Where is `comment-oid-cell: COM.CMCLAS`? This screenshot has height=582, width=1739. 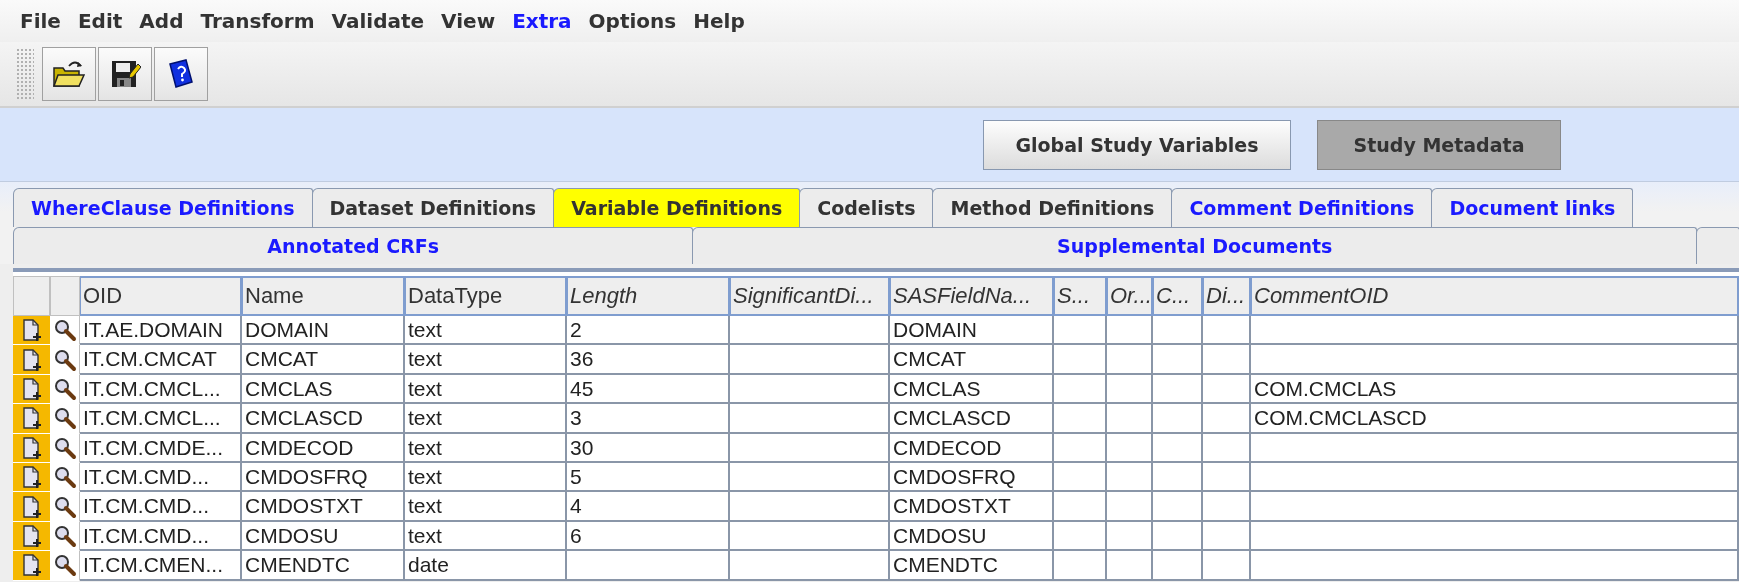 comment-oid-cell: COM.CMCLAS is located at coordinates (1495, 389).